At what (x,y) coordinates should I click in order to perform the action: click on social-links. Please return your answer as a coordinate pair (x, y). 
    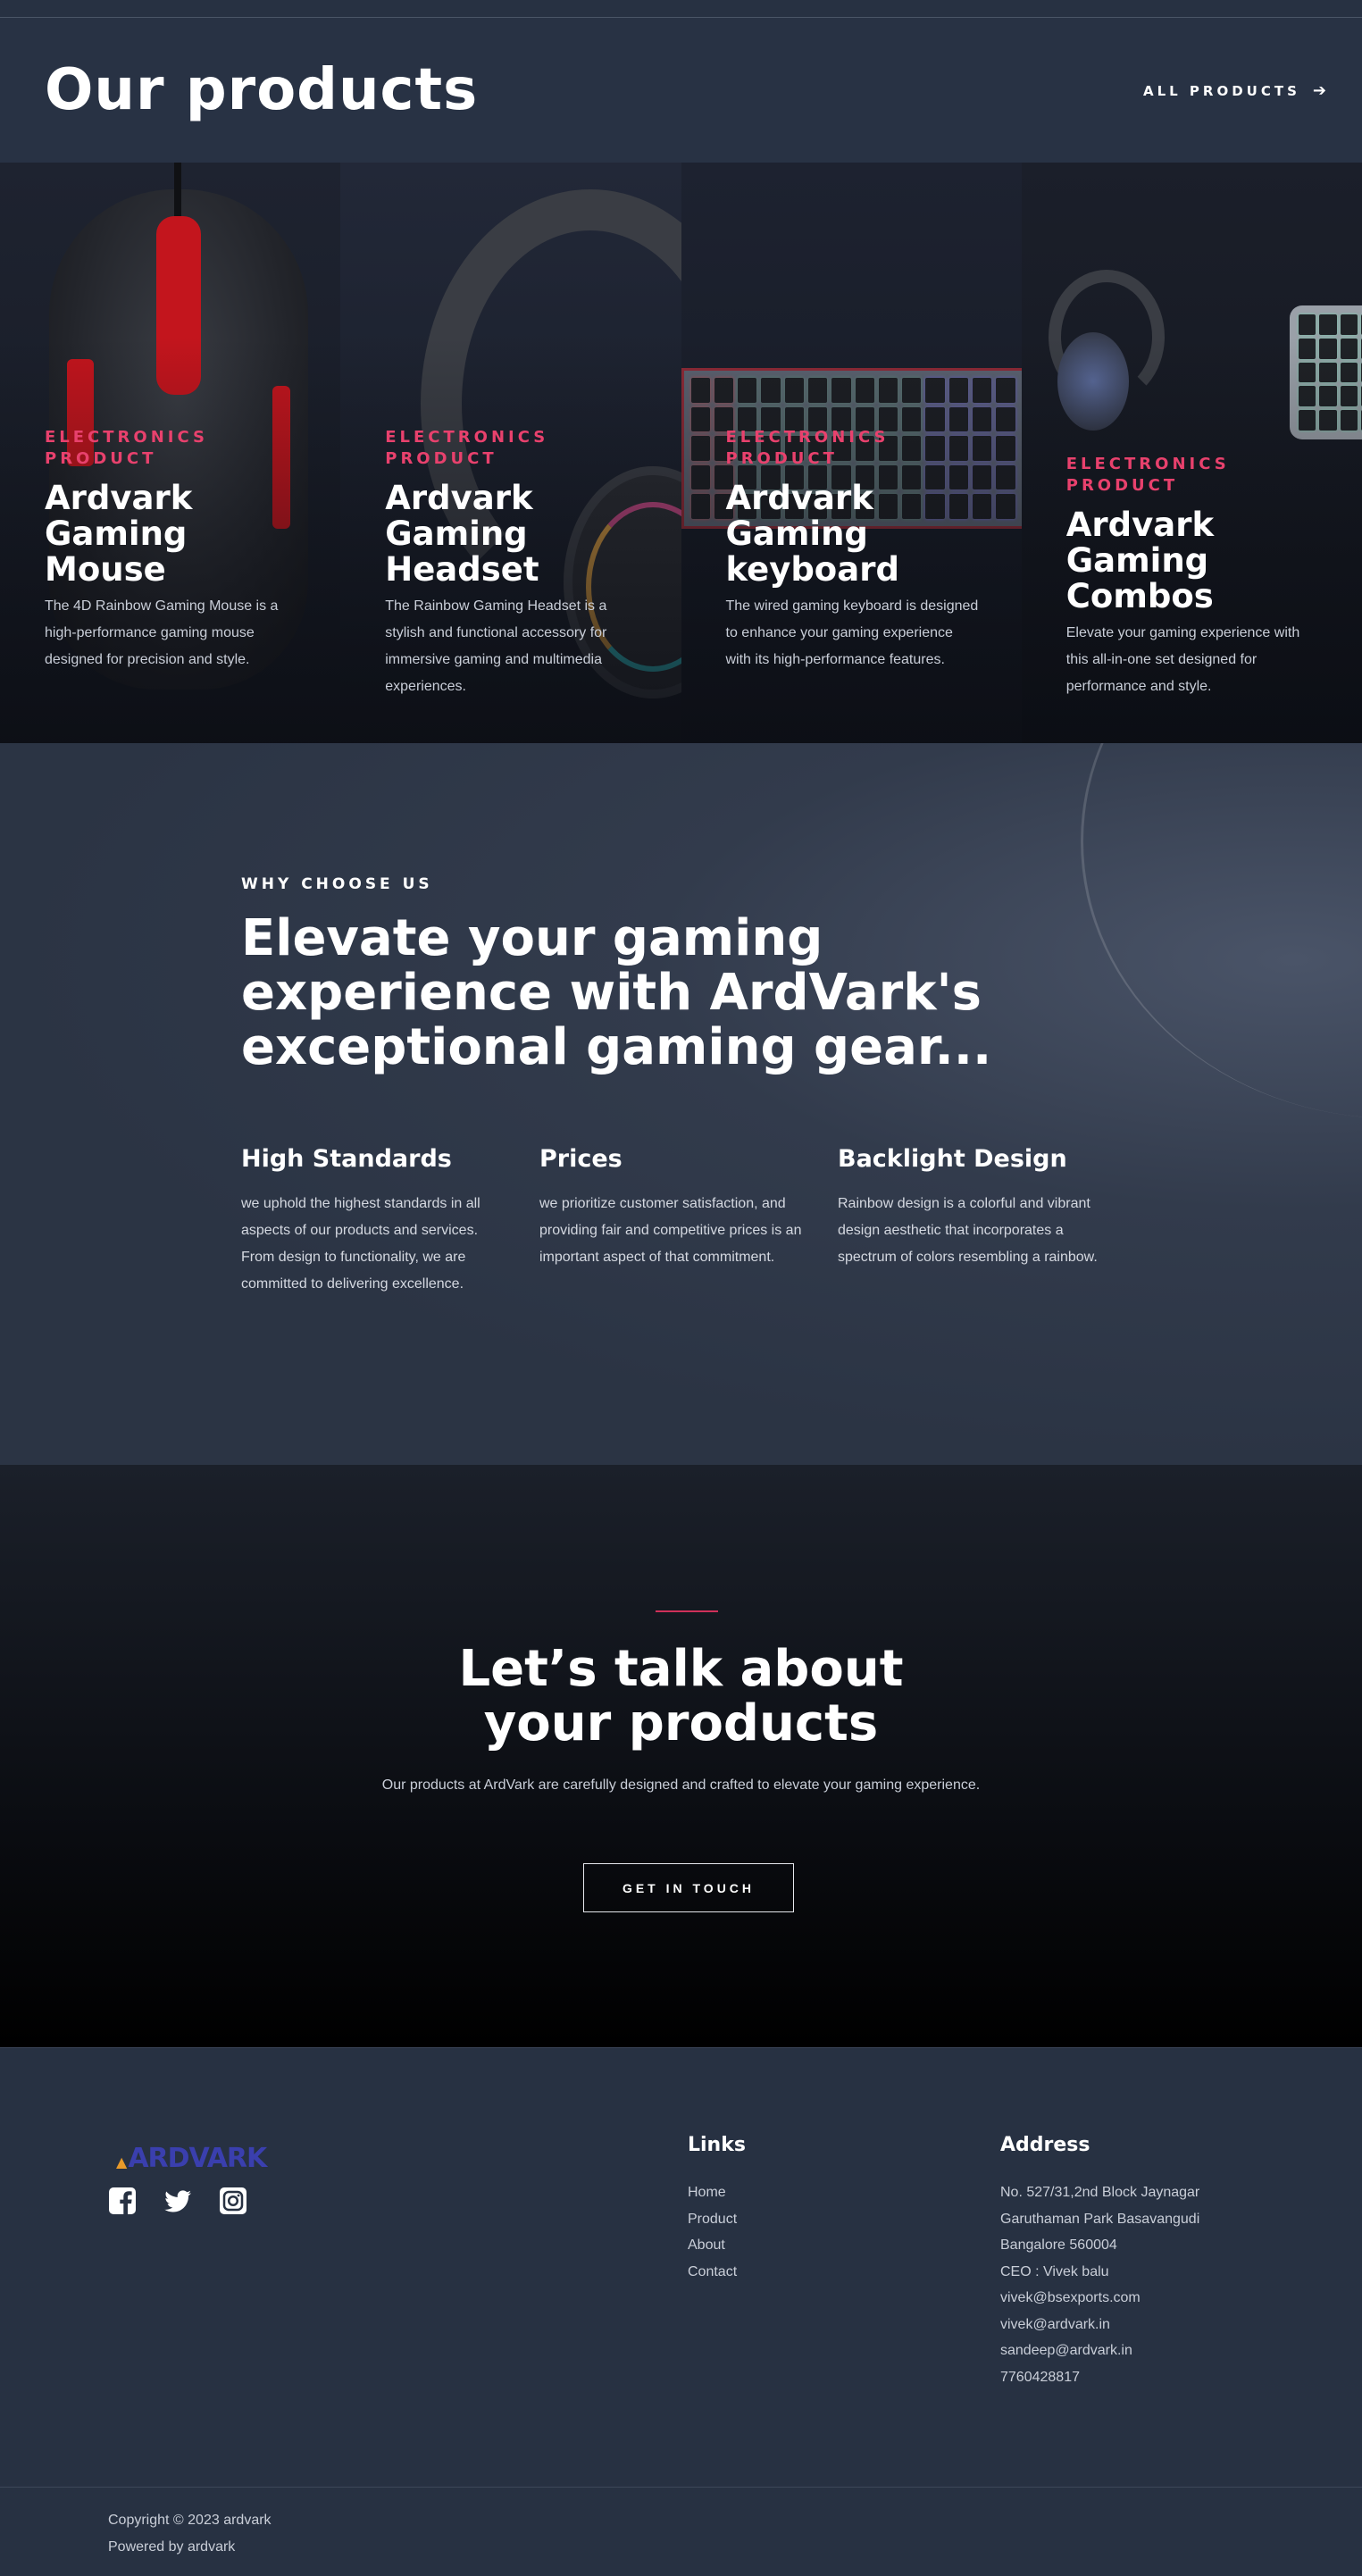
    Looking at the image, I should click on (177, 2201).